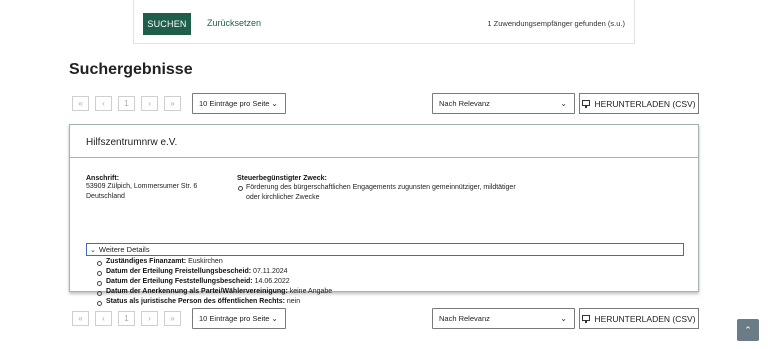  What do you see at coordinates (131, 69) in the screenshot?
I see `page-title: Suchergebnisse` at bounding box center [131, 69].